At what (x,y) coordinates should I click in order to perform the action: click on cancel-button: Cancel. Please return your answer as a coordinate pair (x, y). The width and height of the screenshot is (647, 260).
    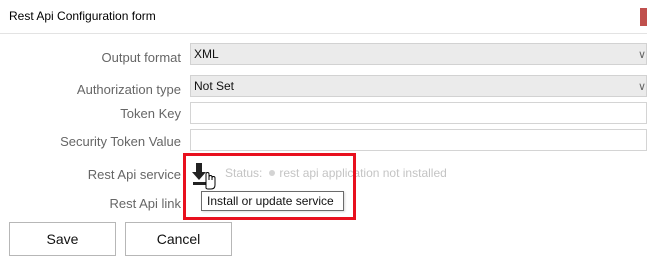
    Looking at the image, I should click on (178, 239).